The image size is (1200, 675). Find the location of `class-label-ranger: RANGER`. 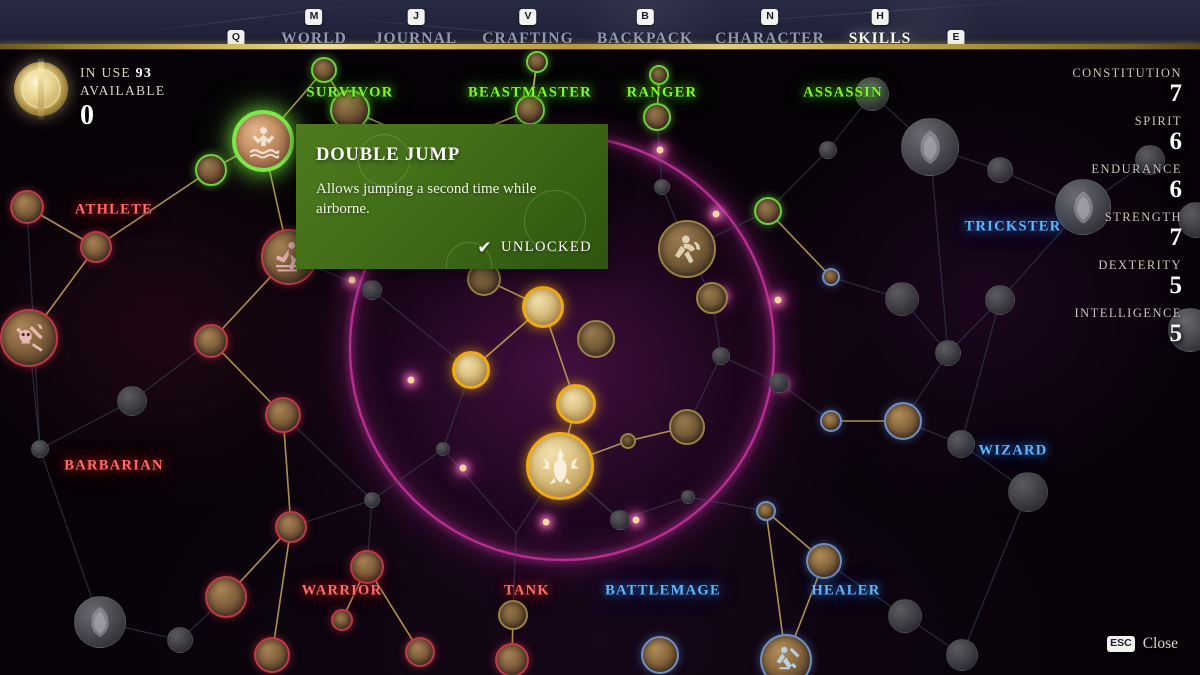

class-label-ranger: RANGER is located at coordinates (662, 93).